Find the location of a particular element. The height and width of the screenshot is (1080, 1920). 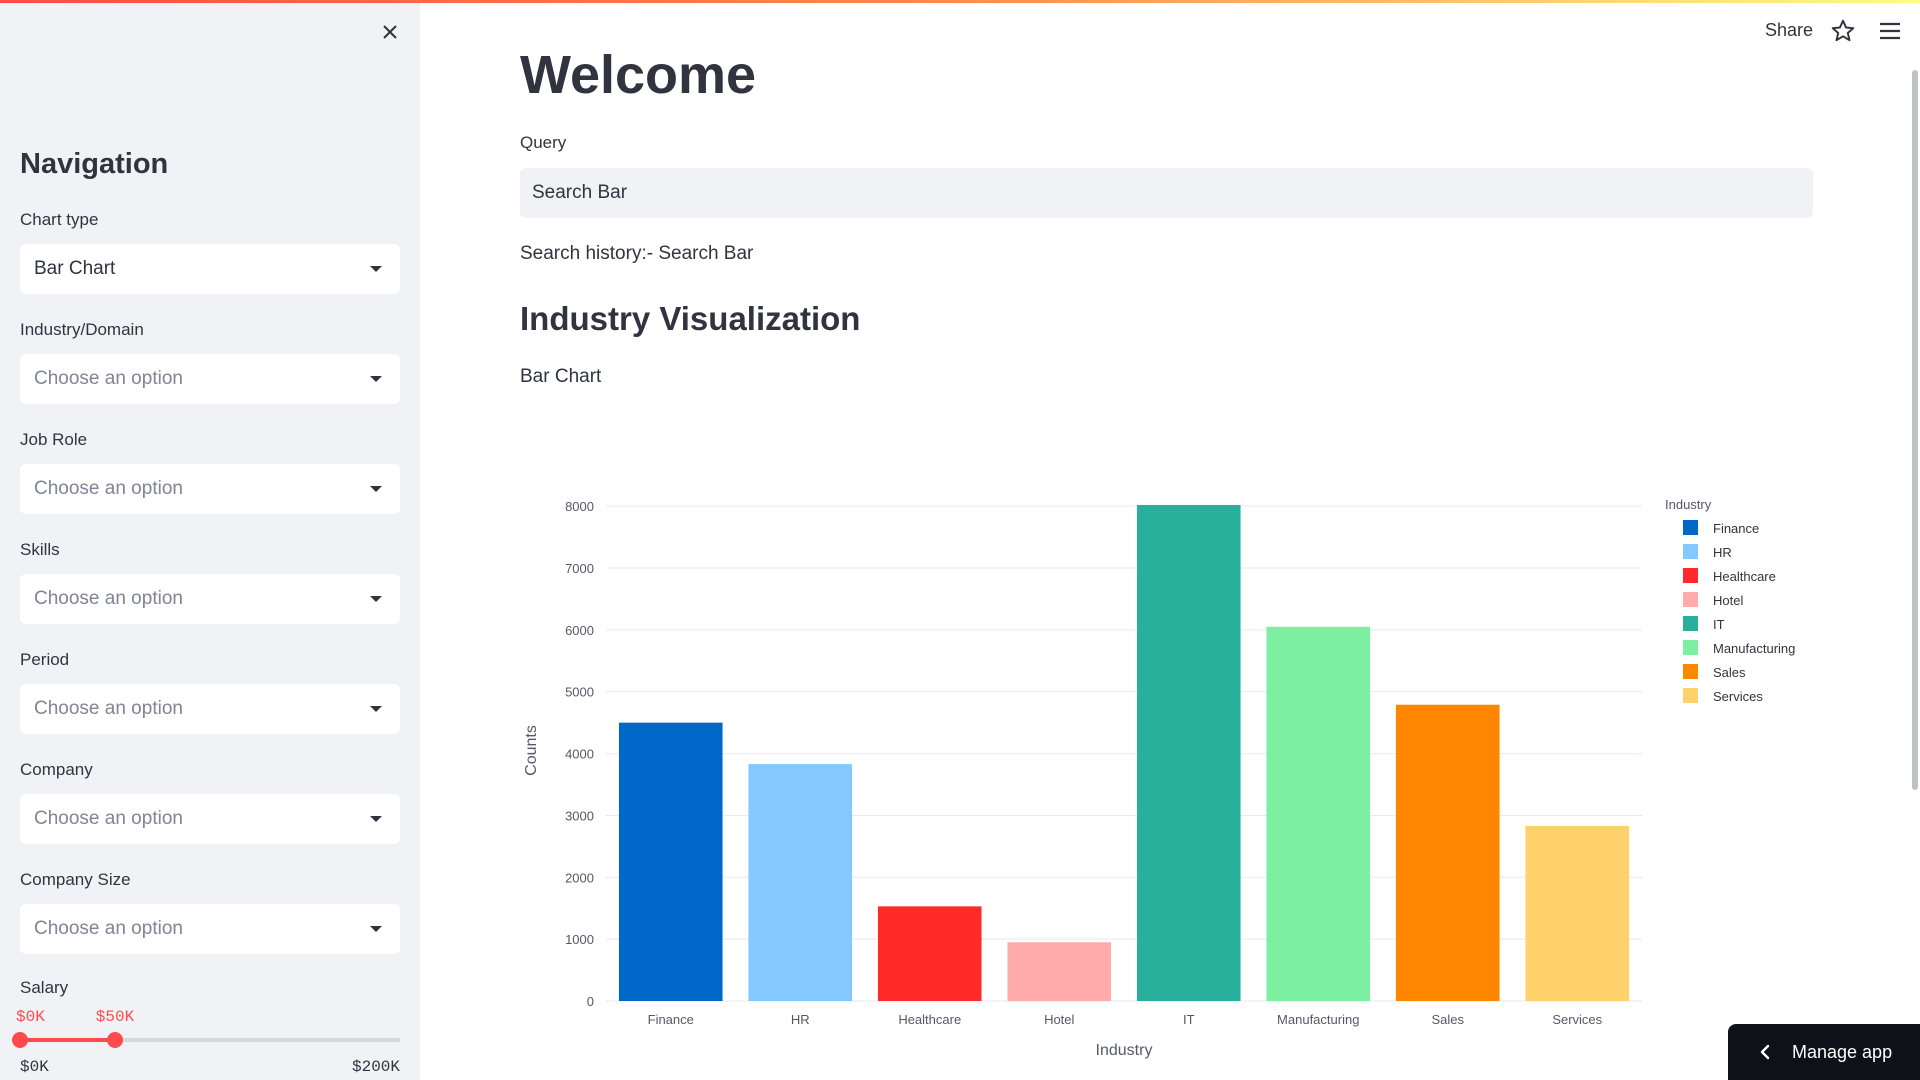

bar-hotel is located at coordinates (1059, 971).